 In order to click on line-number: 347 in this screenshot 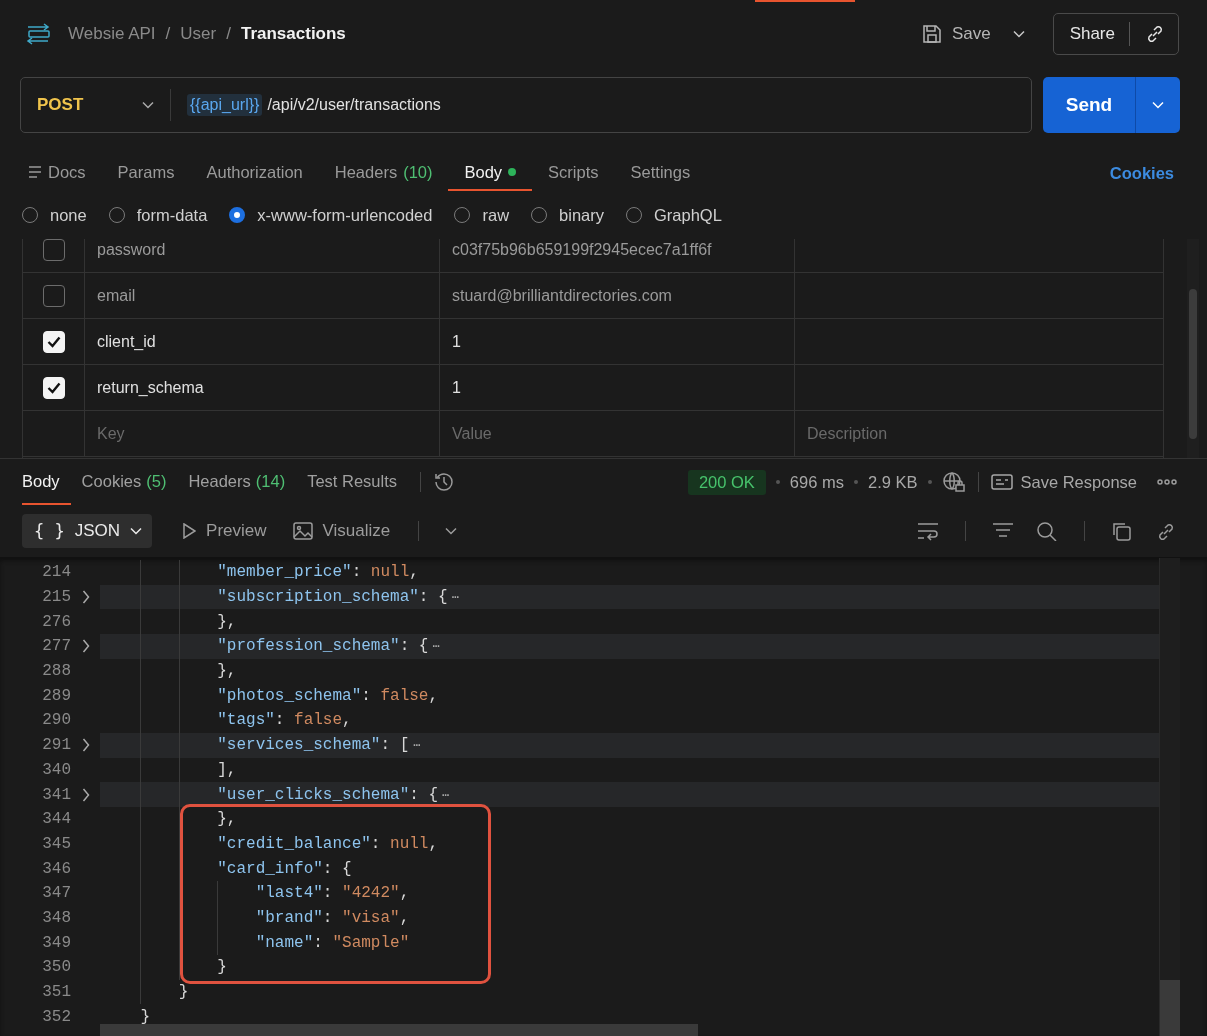, I will do `click(56, 893)`.